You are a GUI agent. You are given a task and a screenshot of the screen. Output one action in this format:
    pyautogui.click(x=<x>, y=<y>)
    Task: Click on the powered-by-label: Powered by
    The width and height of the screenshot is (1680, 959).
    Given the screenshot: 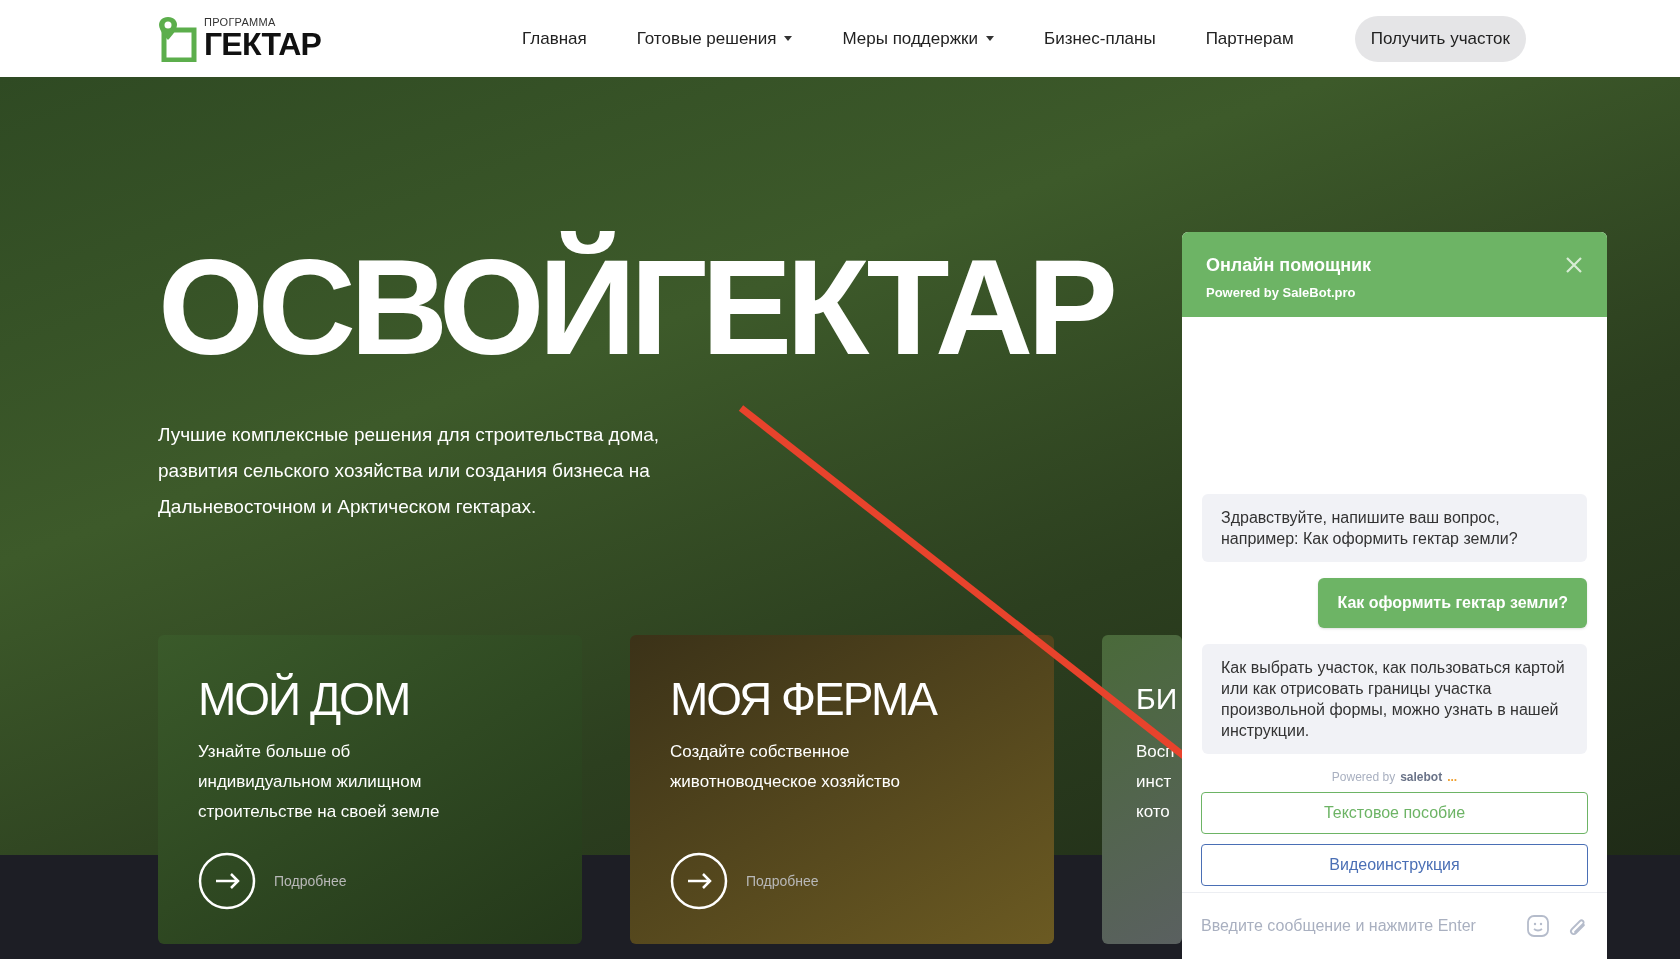 What is the action you would take?
    pyautogui.click(x=1363, y=777)
    